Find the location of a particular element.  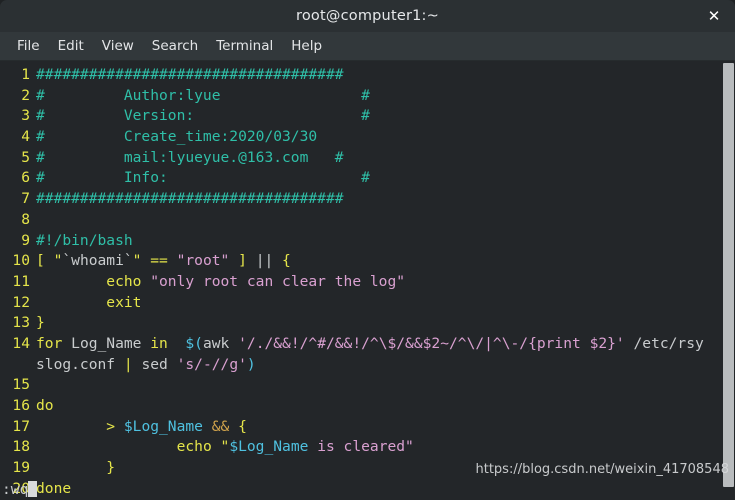

code-token: #!/bin/bash is located at coordinates (84, 240).